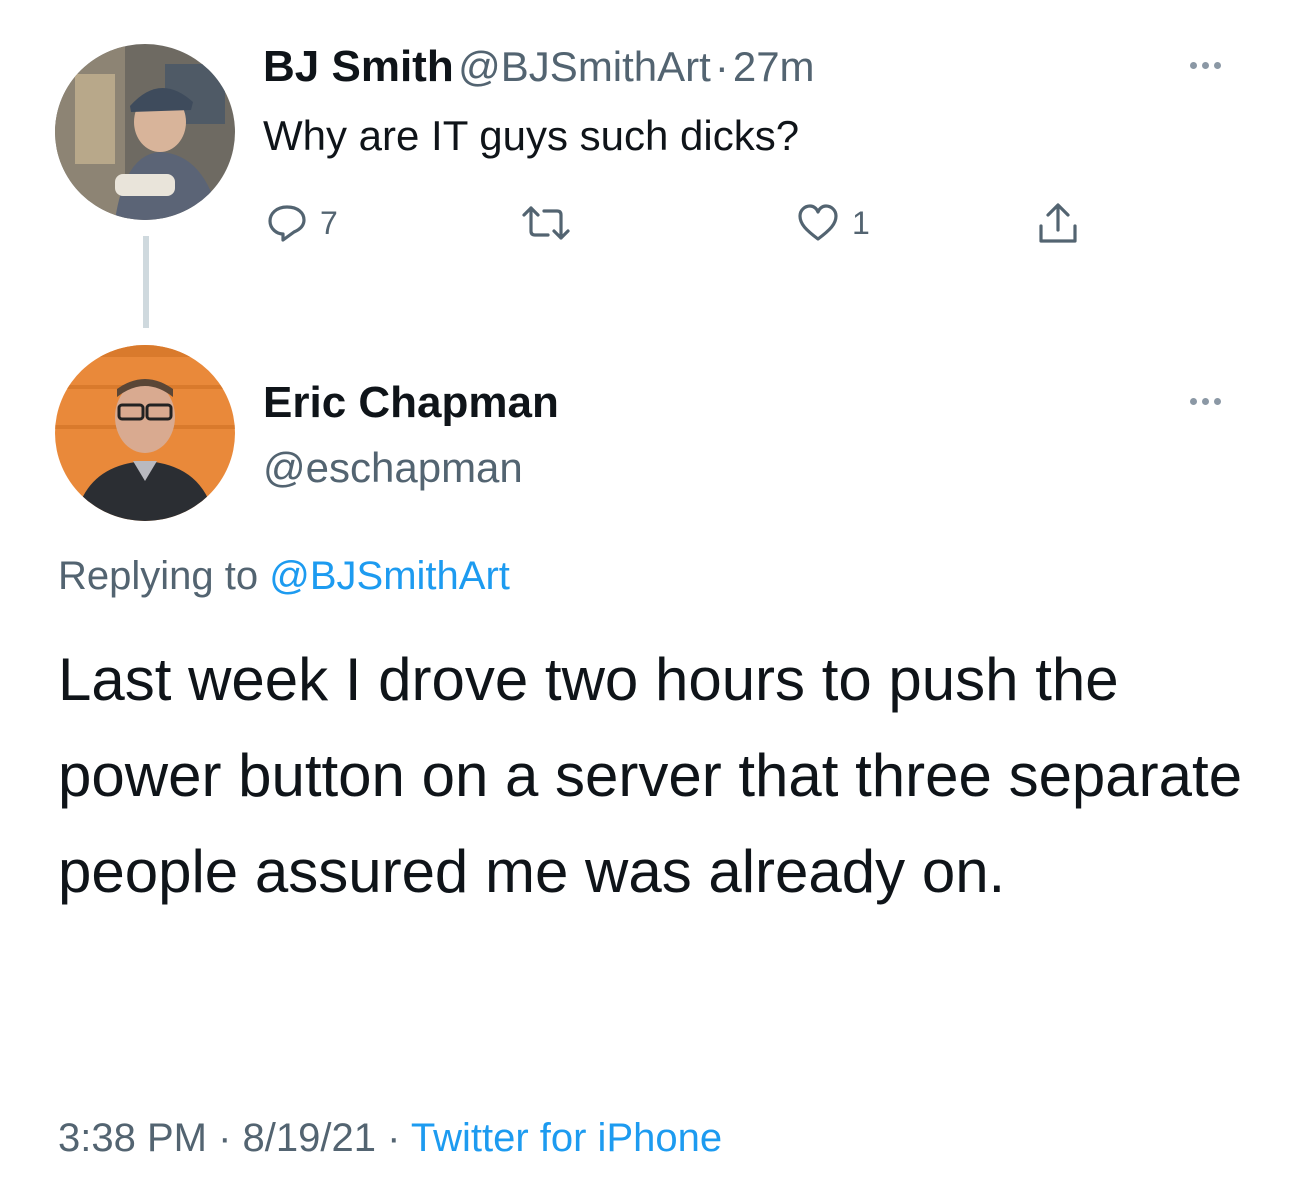 Image resolution: width=1300 pixels, height=1189 pixels. What do you see at coordinates (309, 1138) in the screenshot?
I see `tweet-date: 8/19/21` at bounding box center [309, 1138].